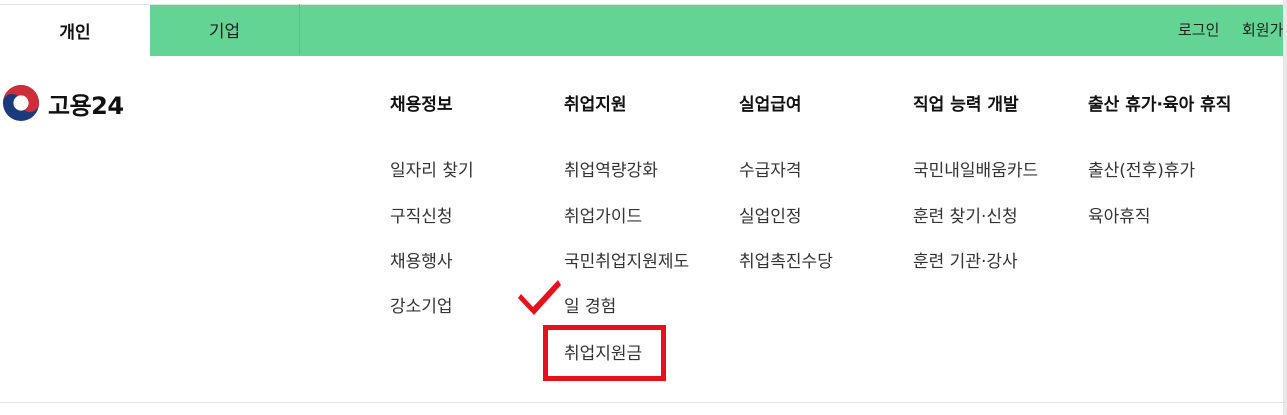 The width and height of the screenshot is (1287, 415). What do you see at coordinates (786, 259) in the screenshot?
I see `menu-item: 취업촉진수당` at bounding box center [786, 259].